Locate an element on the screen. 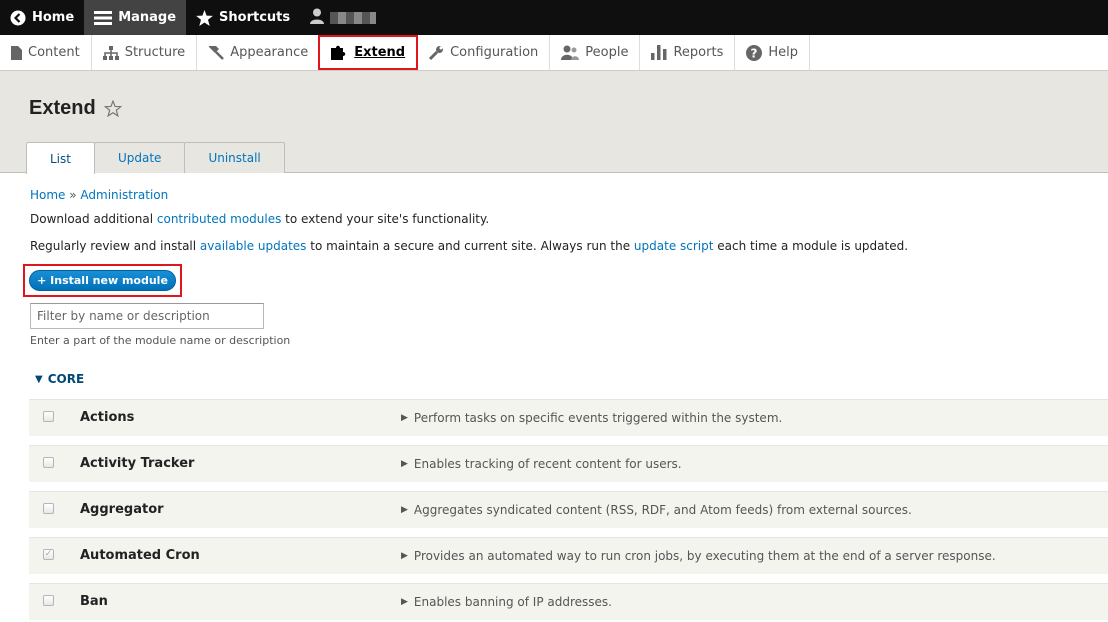 The image size is (1108, 622). toolbar-manage-label: Manage is located at coordinates (147, 17).